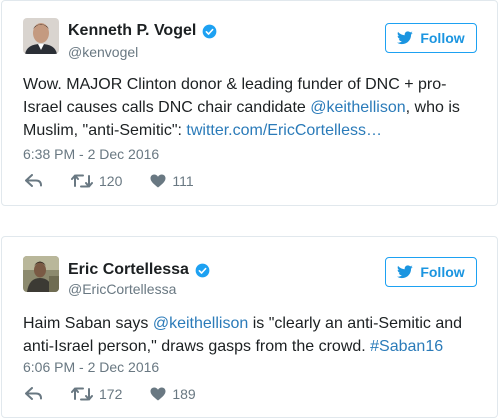 This screenshot has width=500, height=420. I want to click on action-bar: 120 111, so click(123, 181).